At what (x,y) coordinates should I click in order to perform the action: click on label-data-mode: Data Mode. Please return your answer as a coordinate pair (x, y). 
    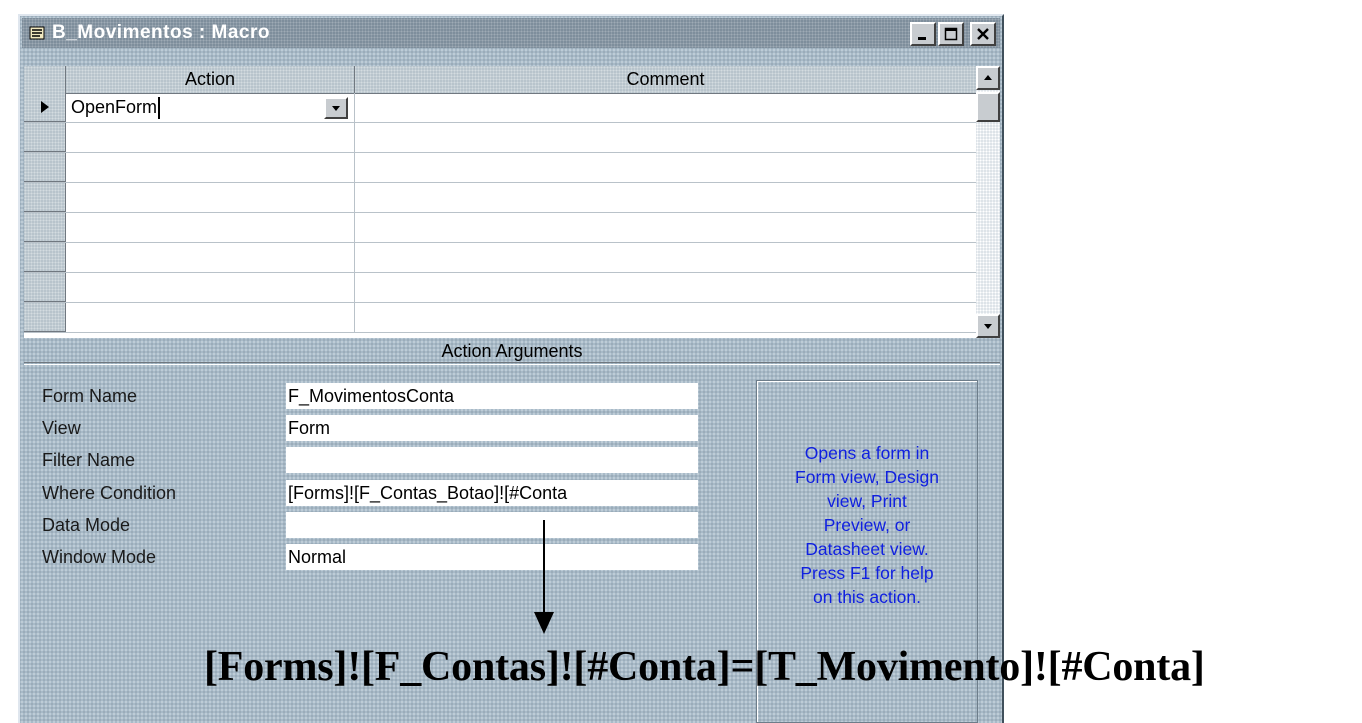
    Looking at the image, I should click on (86, 525).